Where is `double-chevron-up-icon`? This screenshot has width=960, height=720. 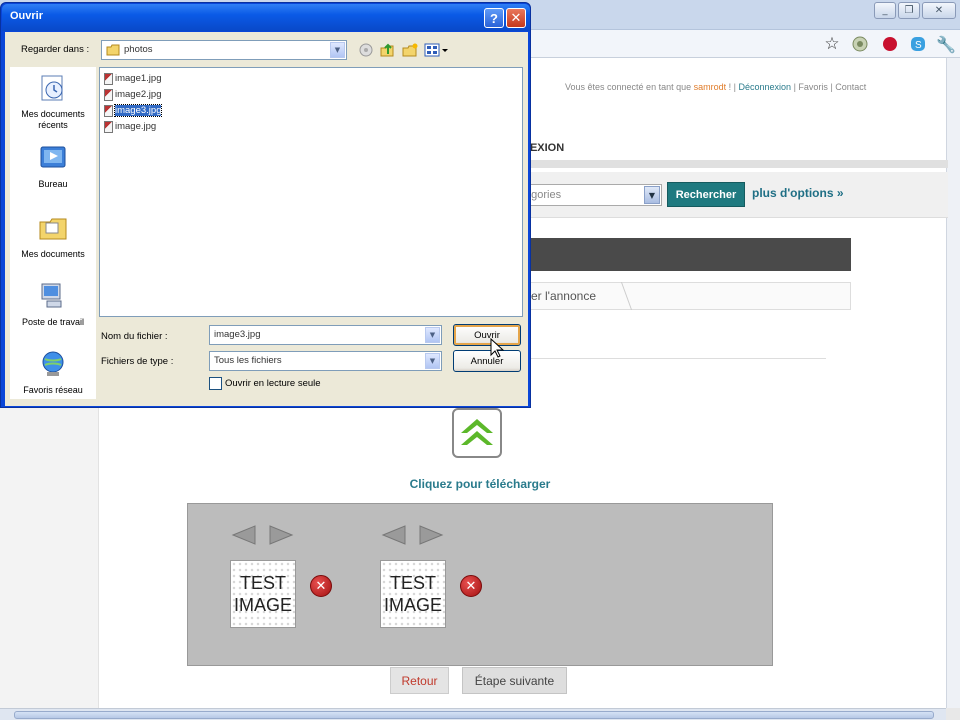
double-chevron-up-icon is located at coordinates (477, 432).